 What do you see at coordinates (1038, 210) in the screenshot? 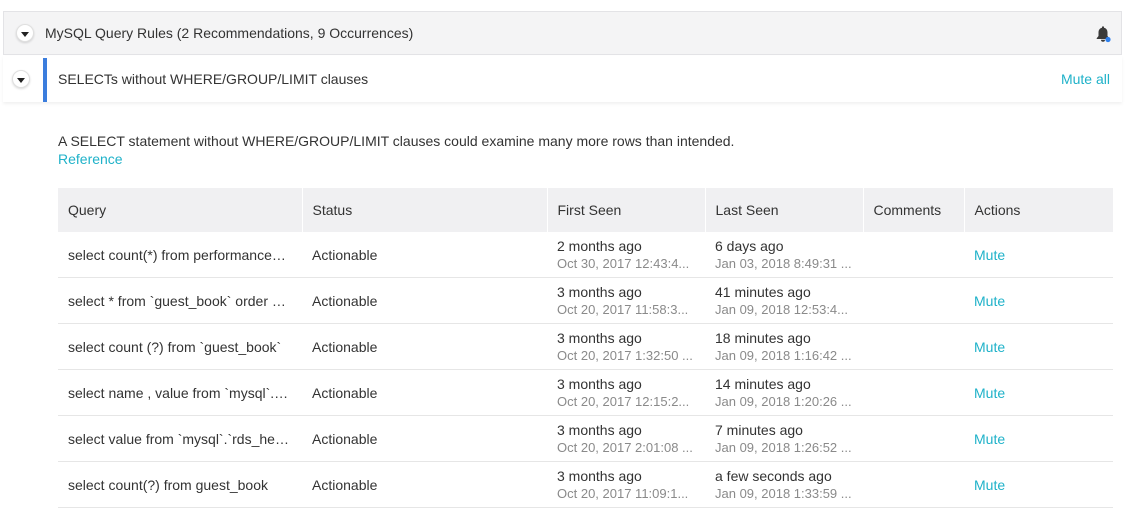
I see `column-header-actions: Actions` at bounding box center [1038, 210].